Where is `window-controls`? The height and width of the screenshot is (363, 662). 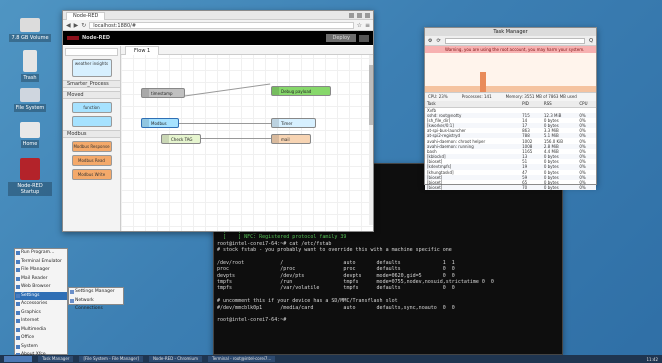
window-controls is located at coordinates (359, 15).